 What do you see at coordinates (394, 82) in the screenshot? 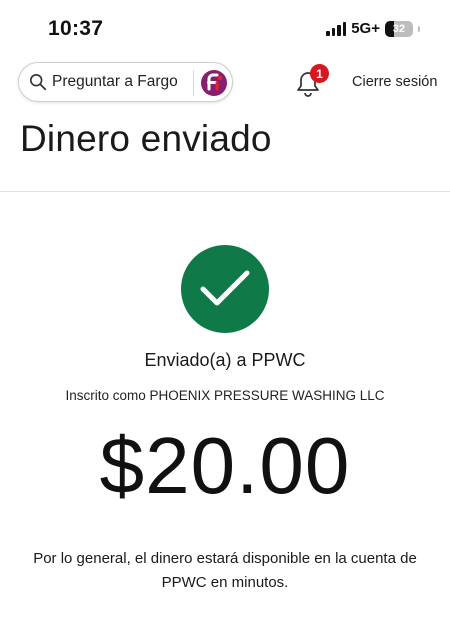
I see `signout-link: Cierre sesión` at bounding box center [394, 82].